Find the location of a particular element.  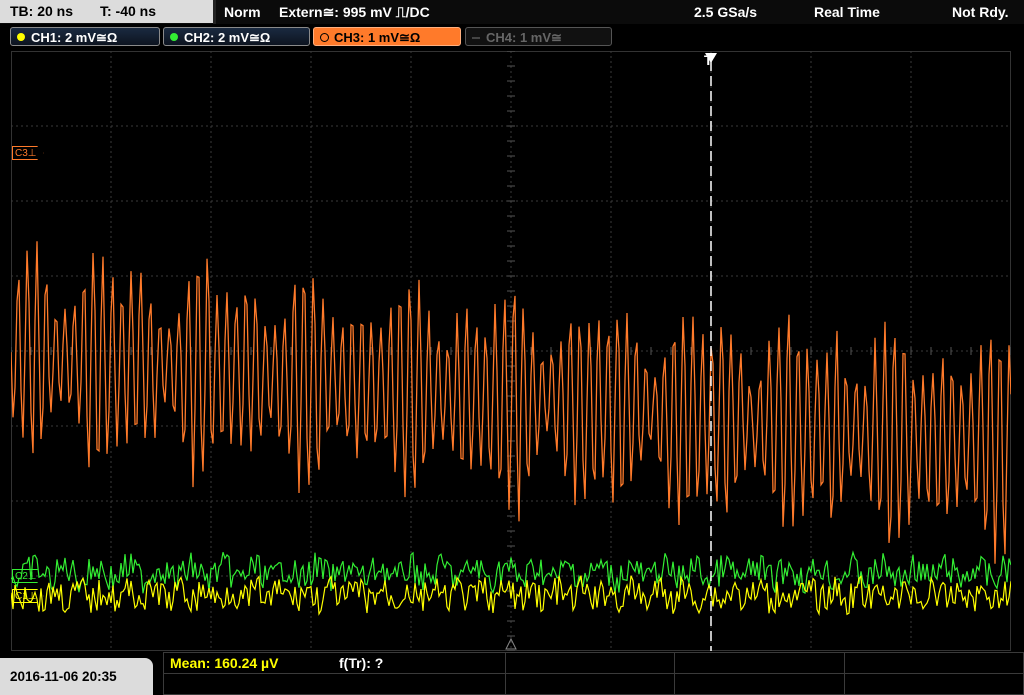

channel-4-button: CH4: 1 mV≅ is located at coordinates (538, 36).